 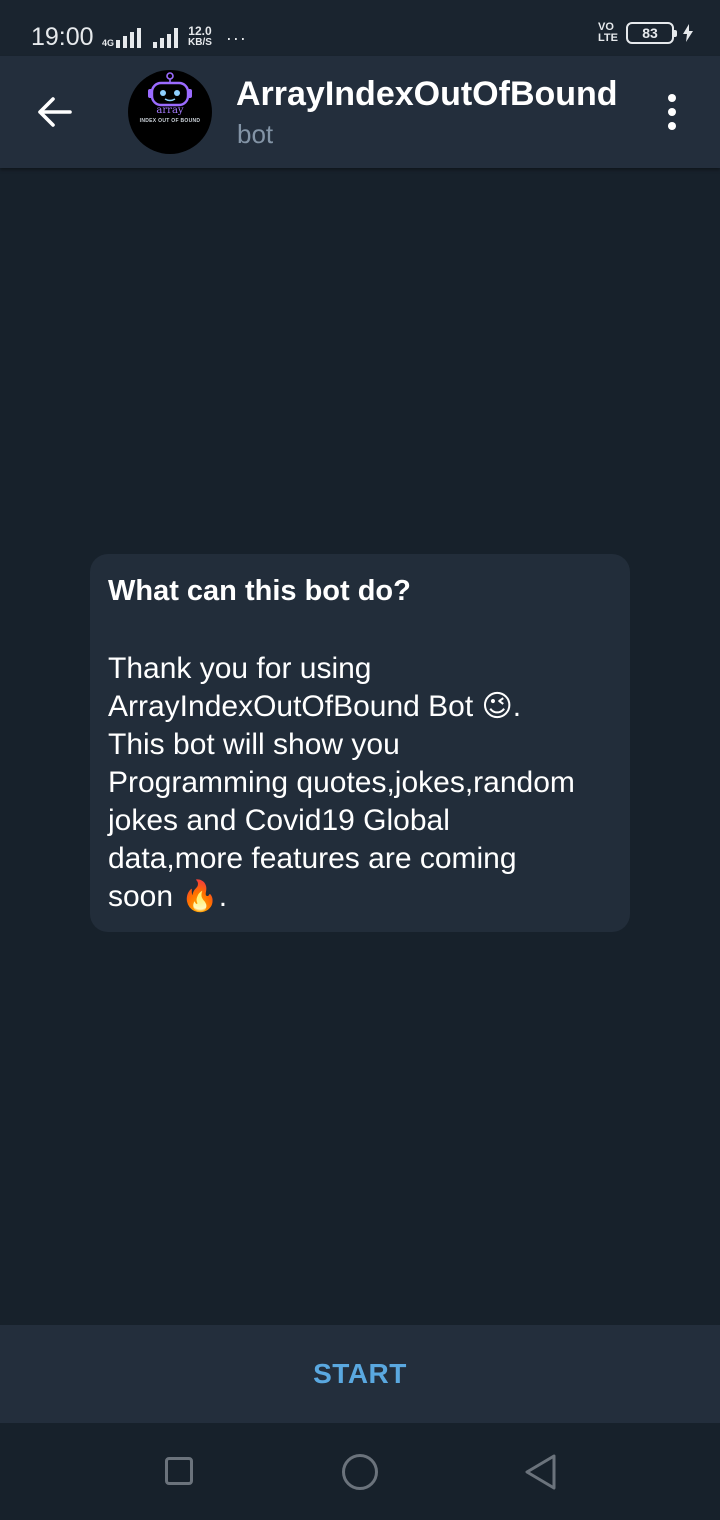 What do you see at coordinates (122, 37) in the screenshot?
I see `signal-1-icon: 4G` at bounding box center [122, 37].